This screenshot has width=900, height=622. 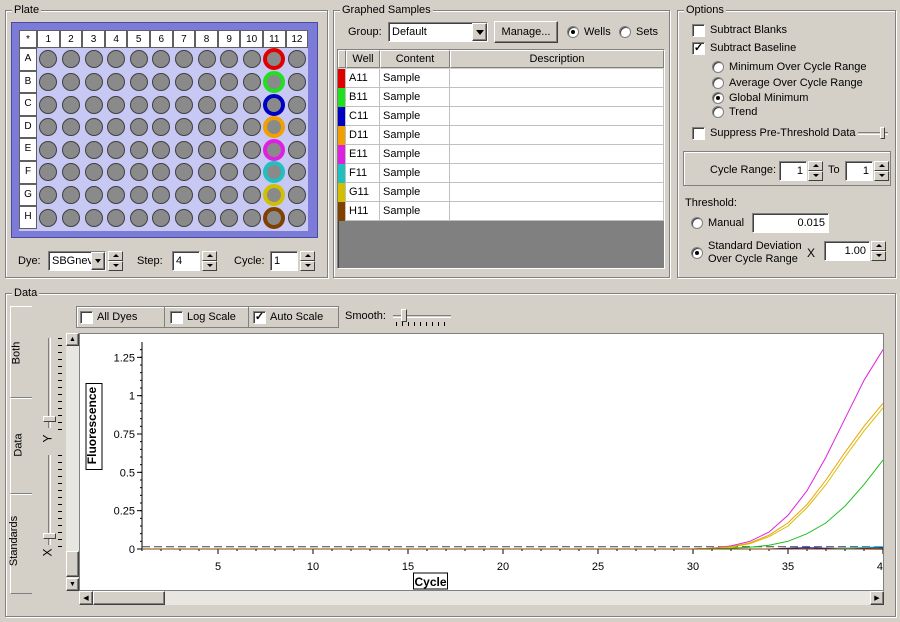 I want to click on plate-column-header: 6, so click(x=161, y=39).